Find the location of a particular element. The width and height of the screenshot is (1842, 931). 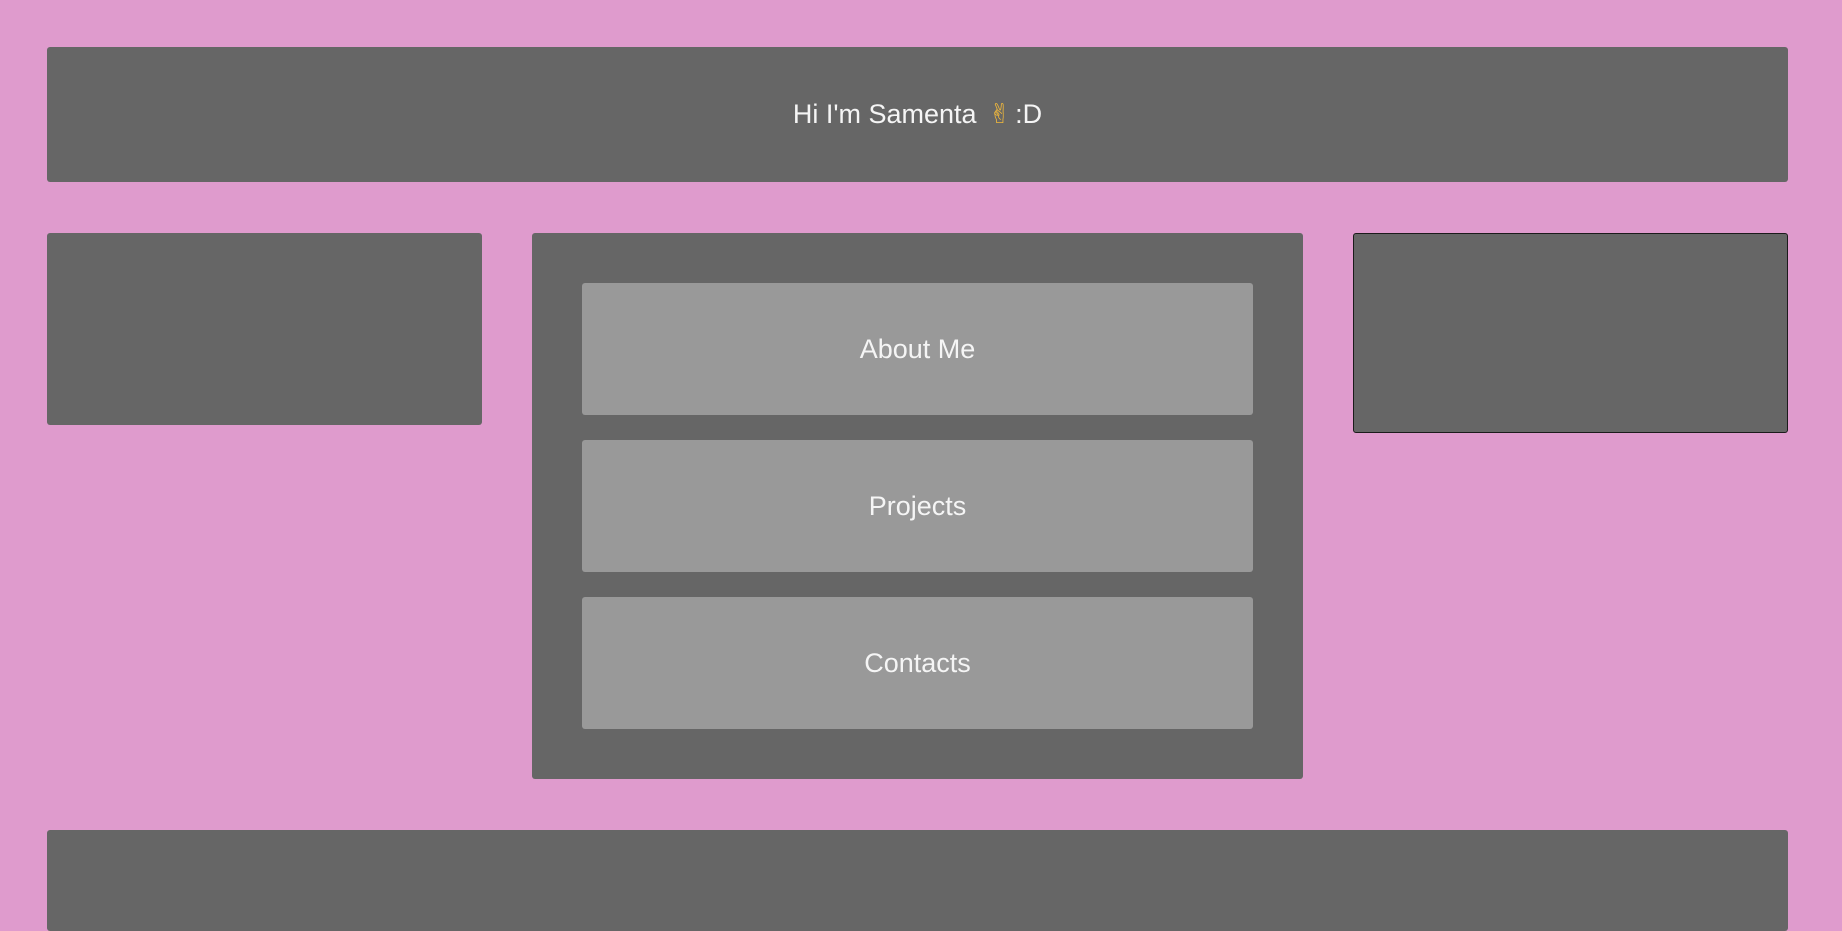

contacts-label: Contacts is located at coordinates (917, 662).